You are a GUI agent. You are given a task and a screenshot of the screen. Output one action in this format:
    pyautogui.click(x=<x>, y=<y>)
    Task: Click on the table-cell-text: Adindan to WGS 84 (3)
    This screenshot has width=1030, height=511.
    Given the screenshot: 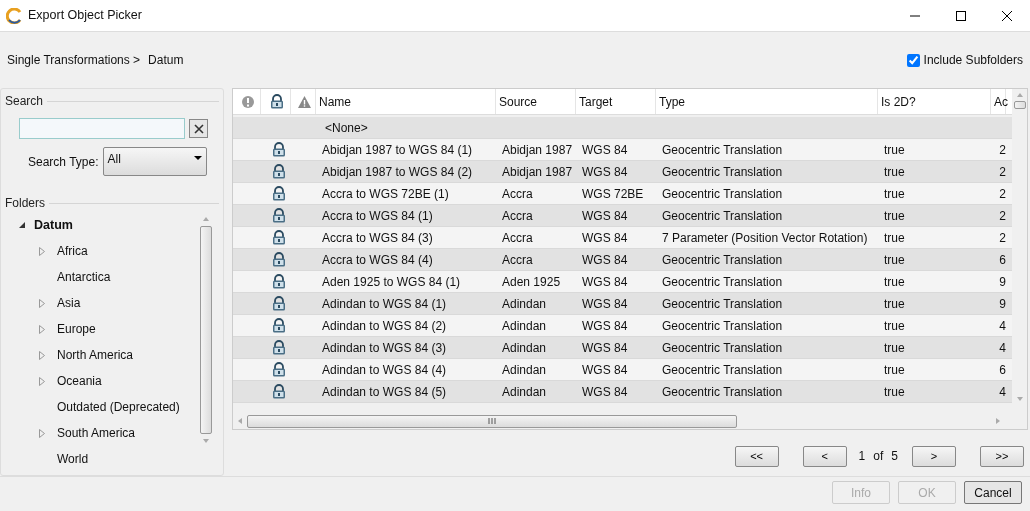 What is the action you would take?
    pyautogui.click(x=384, y=348)
    